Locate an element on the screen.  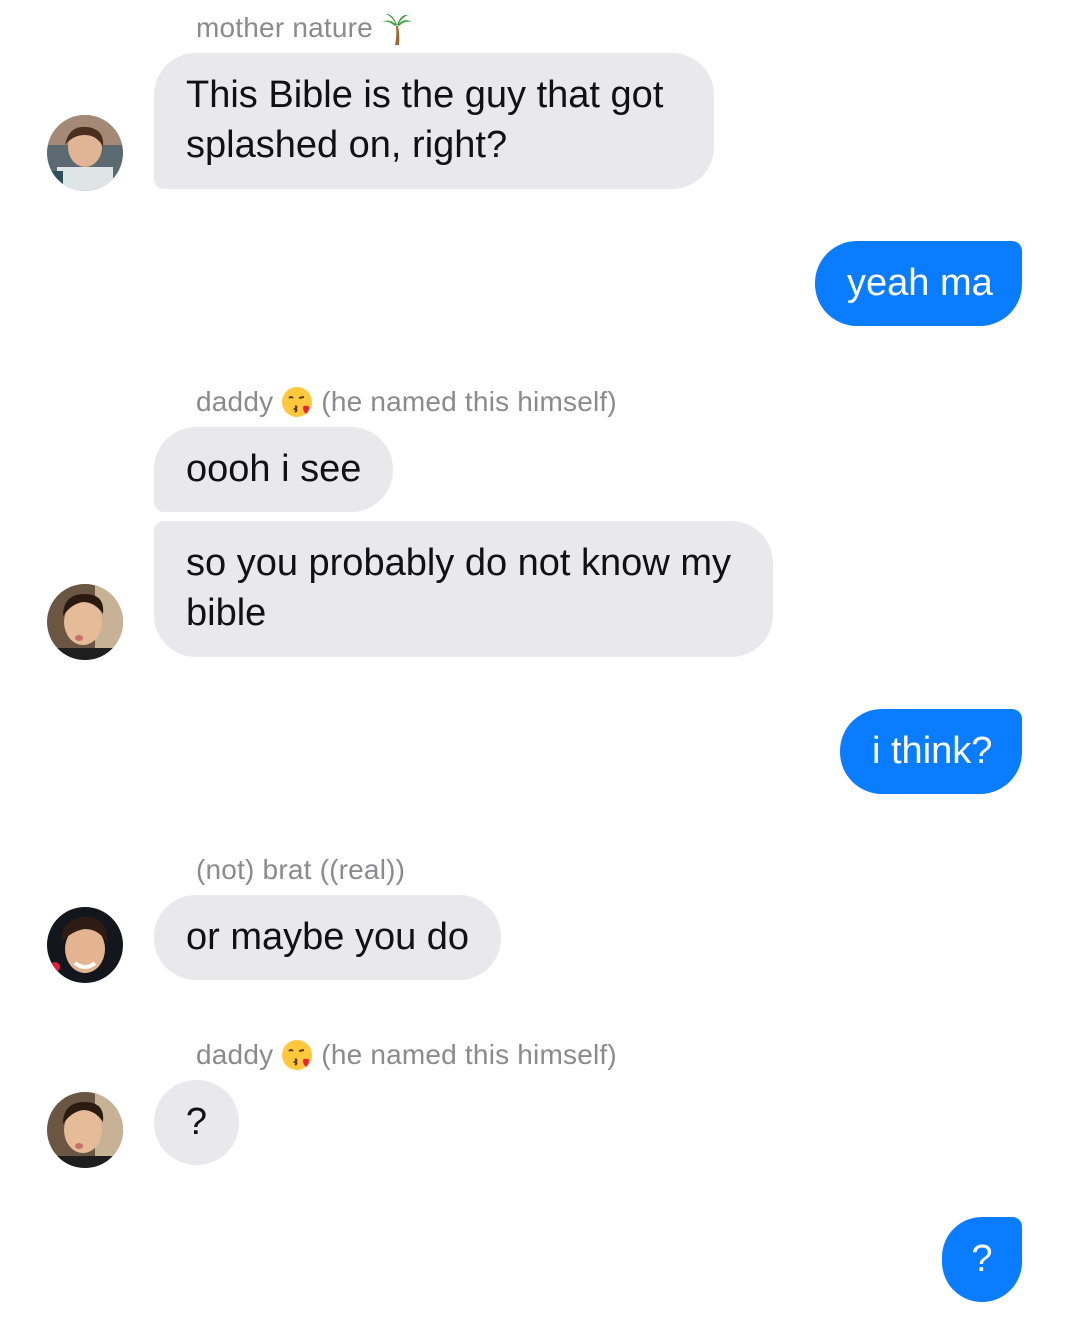
message-bubble: i think? is located at coordinates (931, 751).